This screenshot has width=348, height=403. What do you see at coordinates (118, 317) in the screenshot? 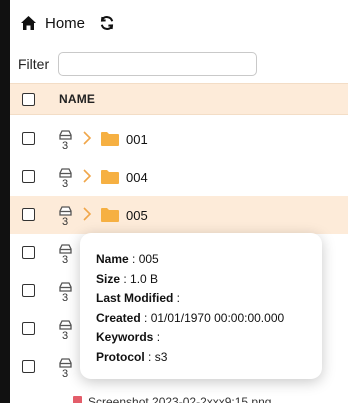
I see `tooltip-created-key: Created` at bounding box center [118, 317].